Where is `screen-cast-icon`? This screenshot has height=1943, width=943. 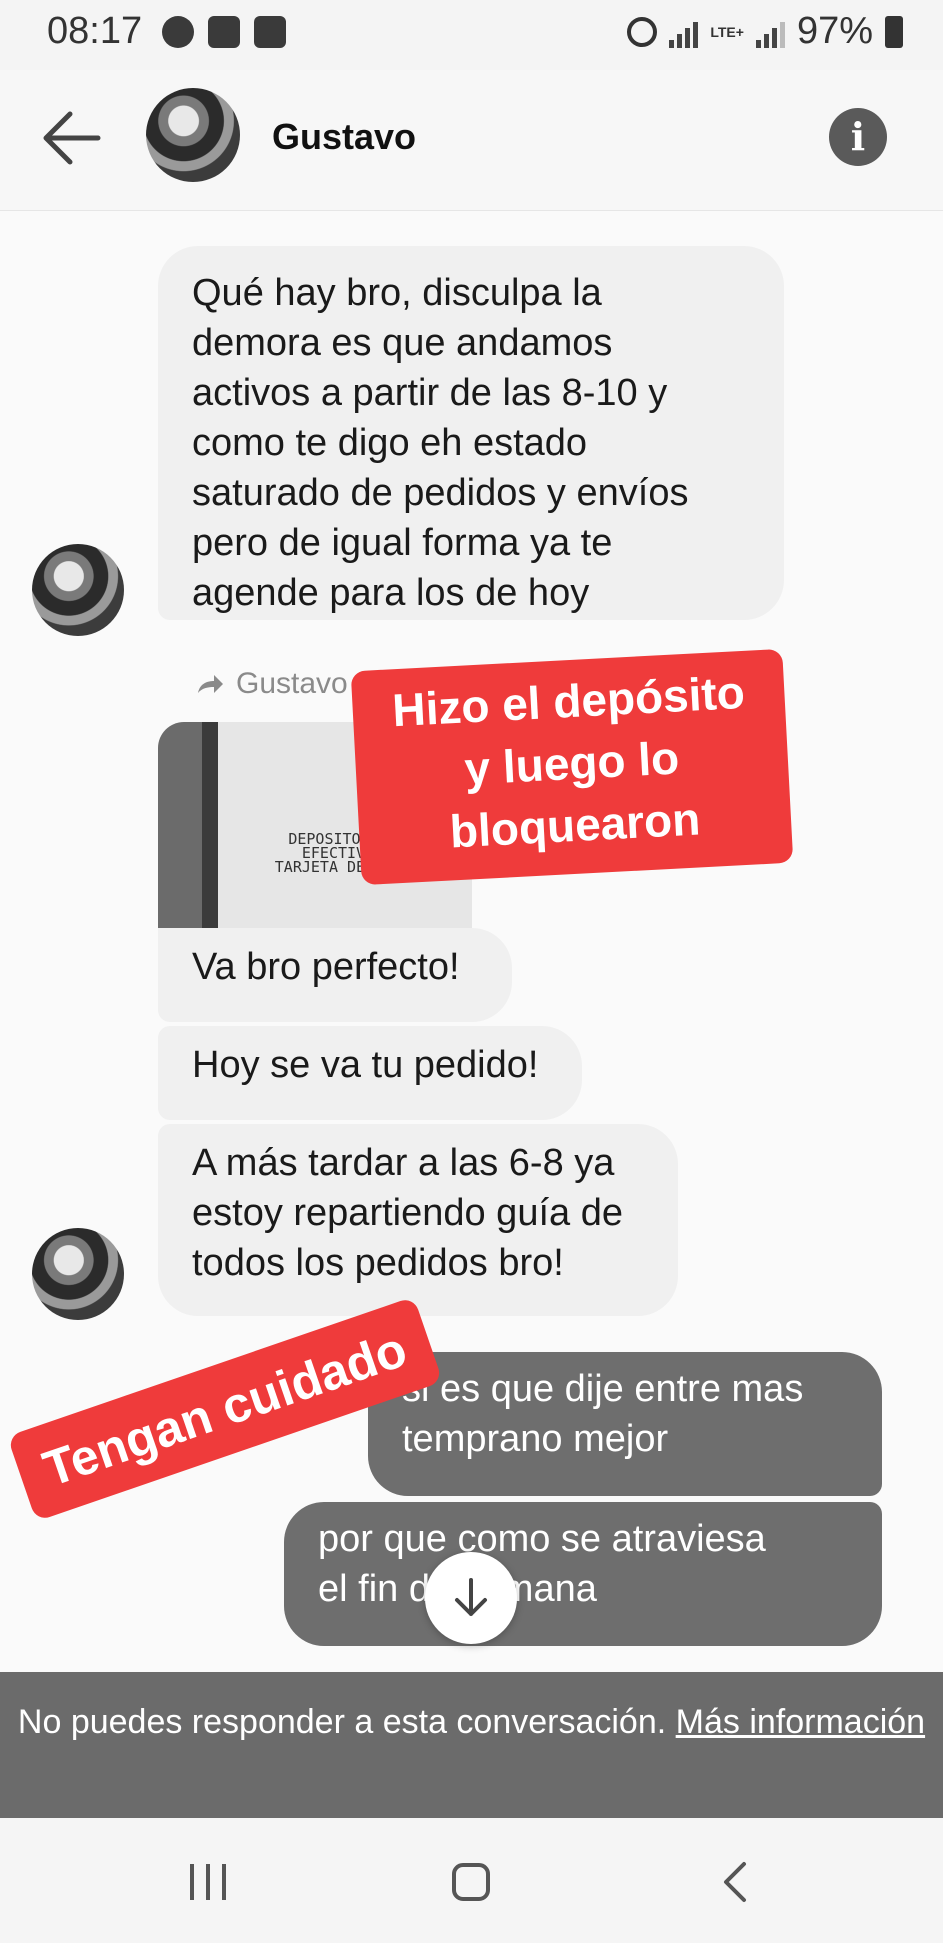
screen-cast-icon is located at coordinates (270, 32).